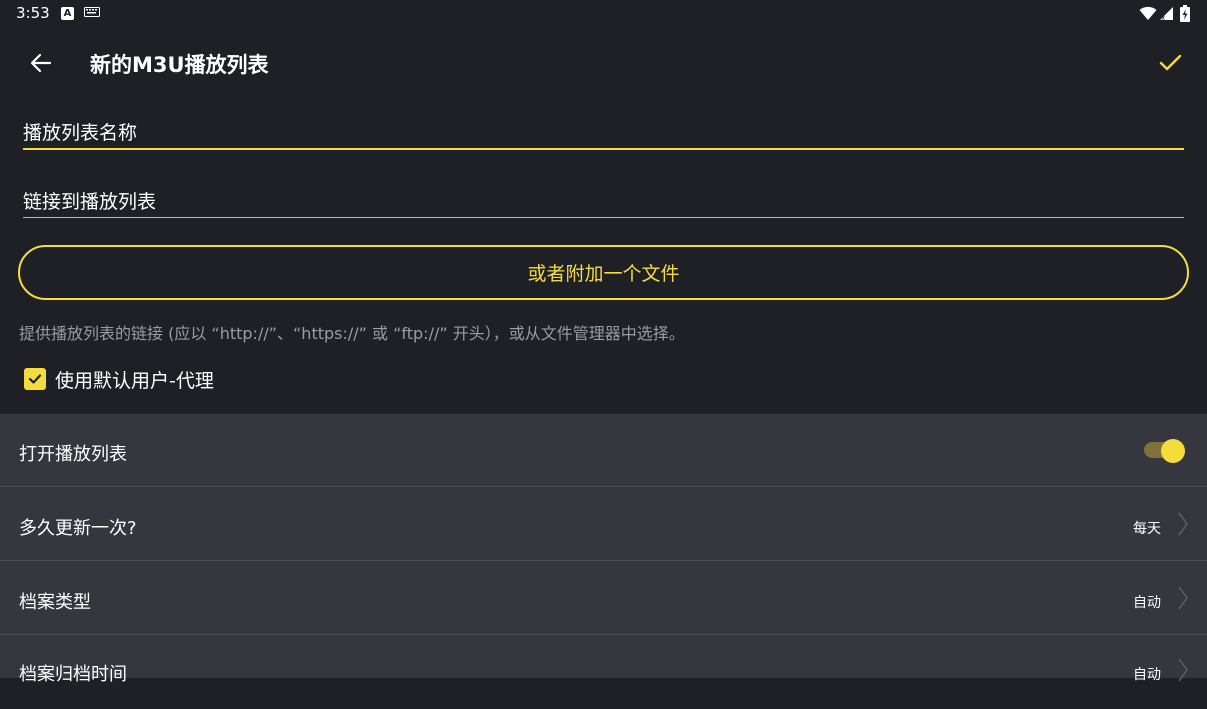  Describe the element at coordinates (90, 202) in the screenshot. I see `playlist-url-value: 链接到播放列表` at that location.